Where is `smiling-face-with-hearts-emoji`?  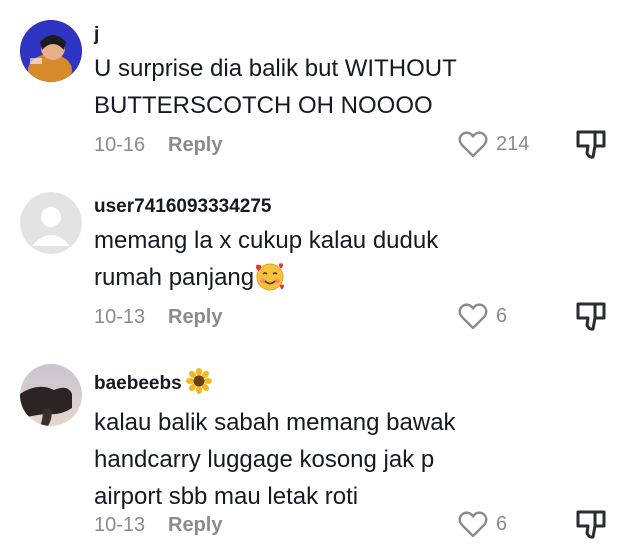
smiling-face-with-hearts-emoji is located at coordinates (270, 281).